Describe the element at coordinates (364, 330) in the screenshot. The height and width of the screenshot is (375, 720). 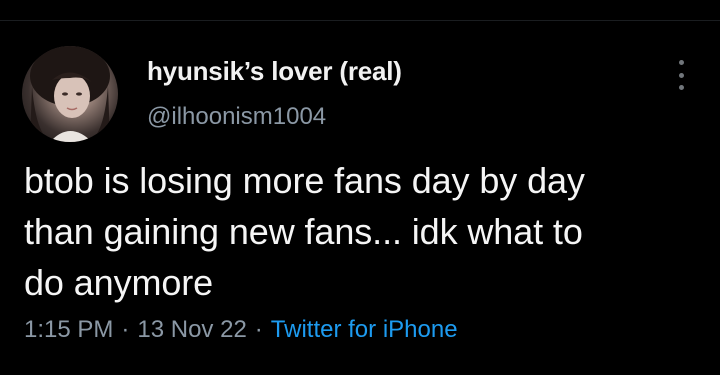
I see `tweet-source-link: Twitter for iPhone` at that location.